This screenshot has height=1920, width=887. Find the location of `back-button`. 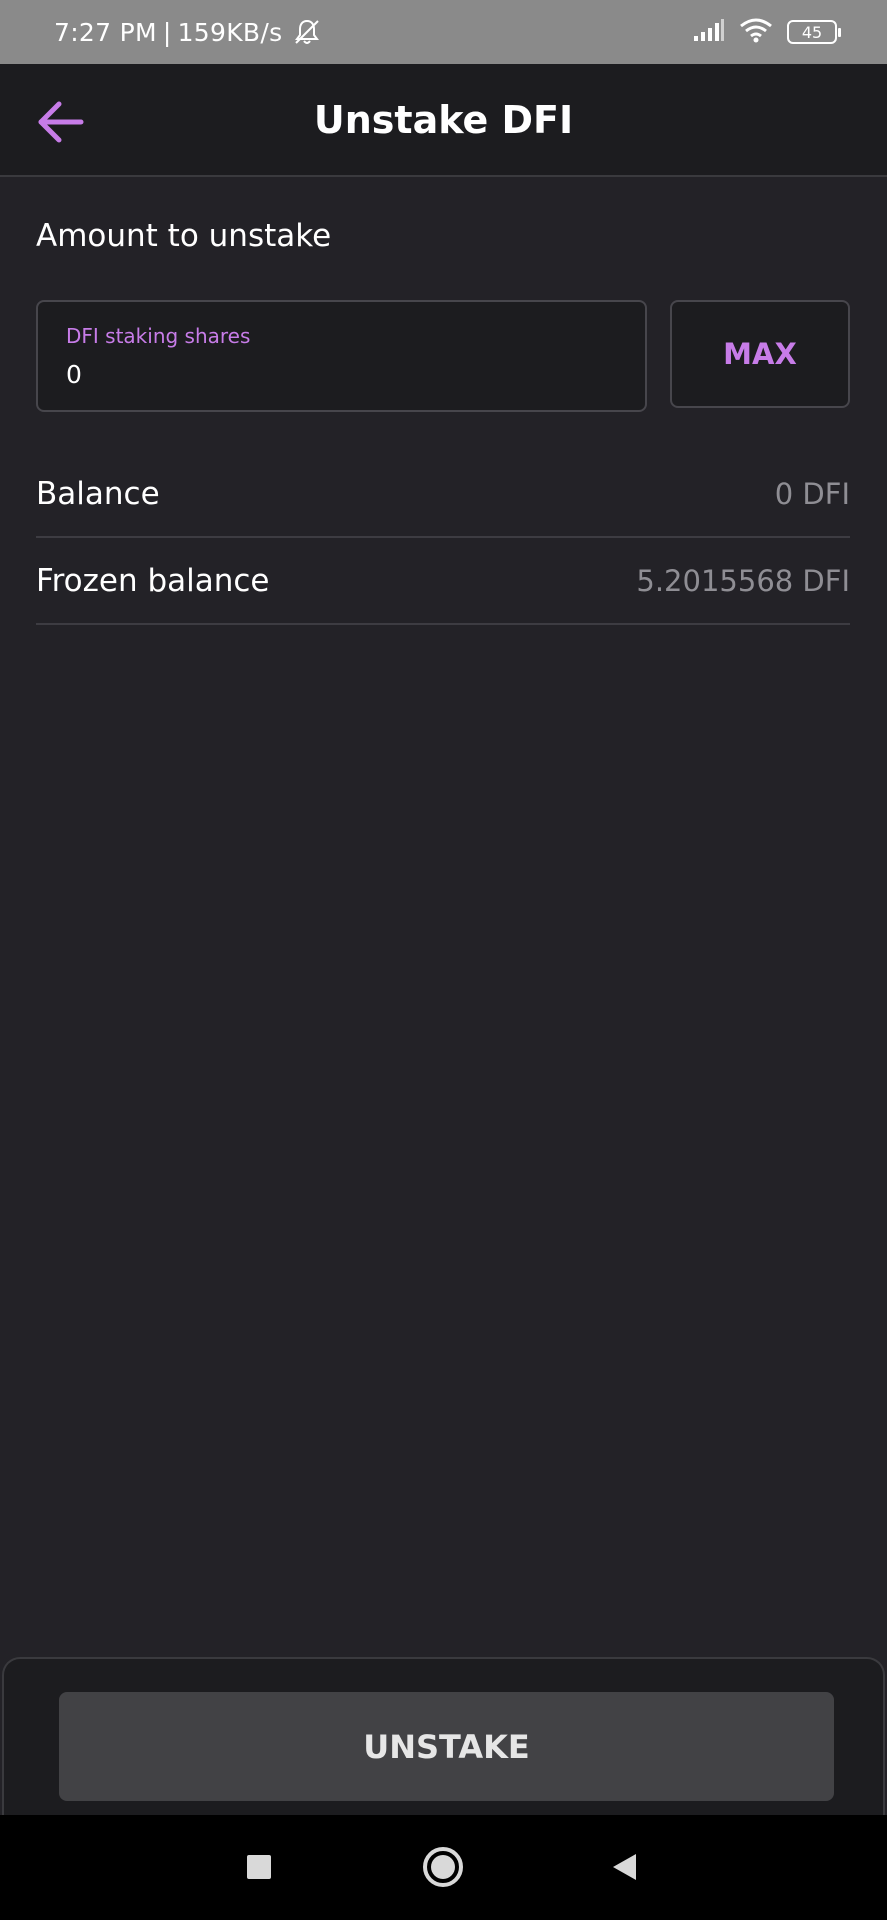

back-button is located at coordinates (60, 122).